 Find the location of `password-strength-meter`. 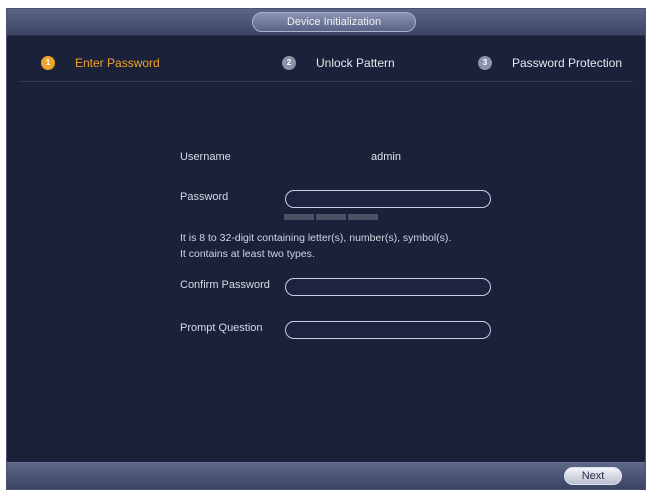

password-strength-meter is located at coordinates (331, 217).